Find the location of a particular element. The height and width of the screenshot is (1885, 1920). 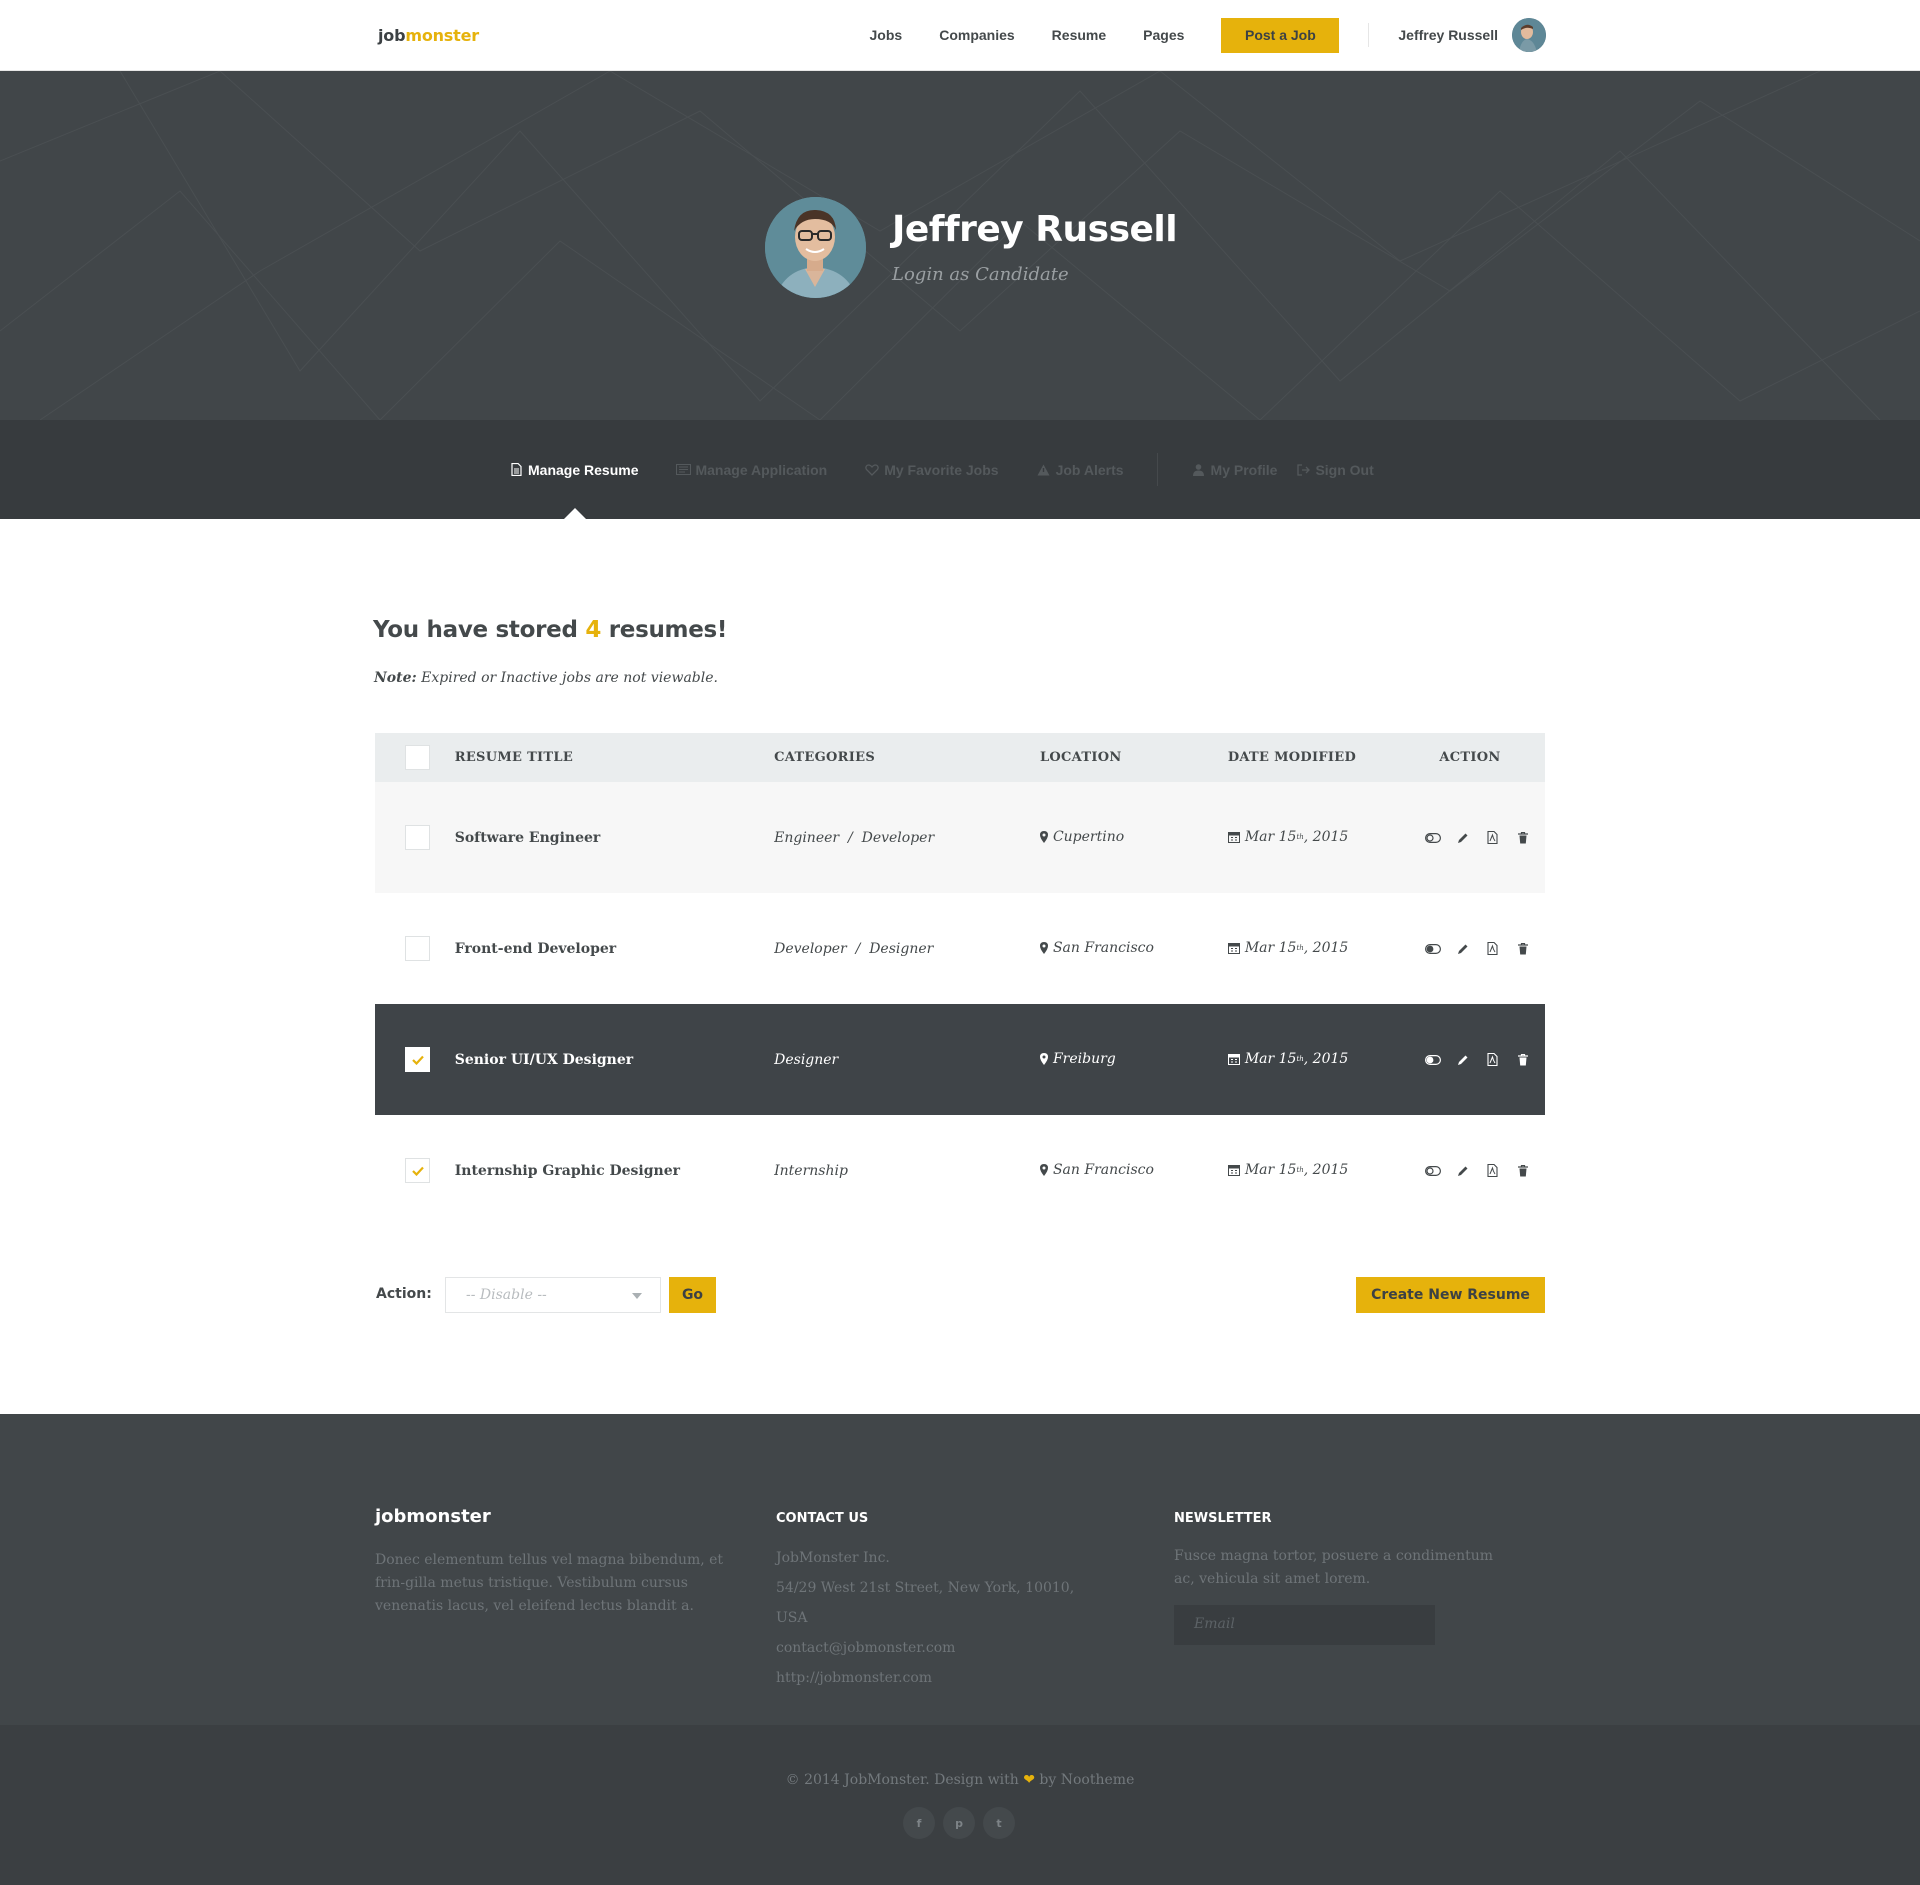

note-label: Note: is located at coordinates (395, 678).